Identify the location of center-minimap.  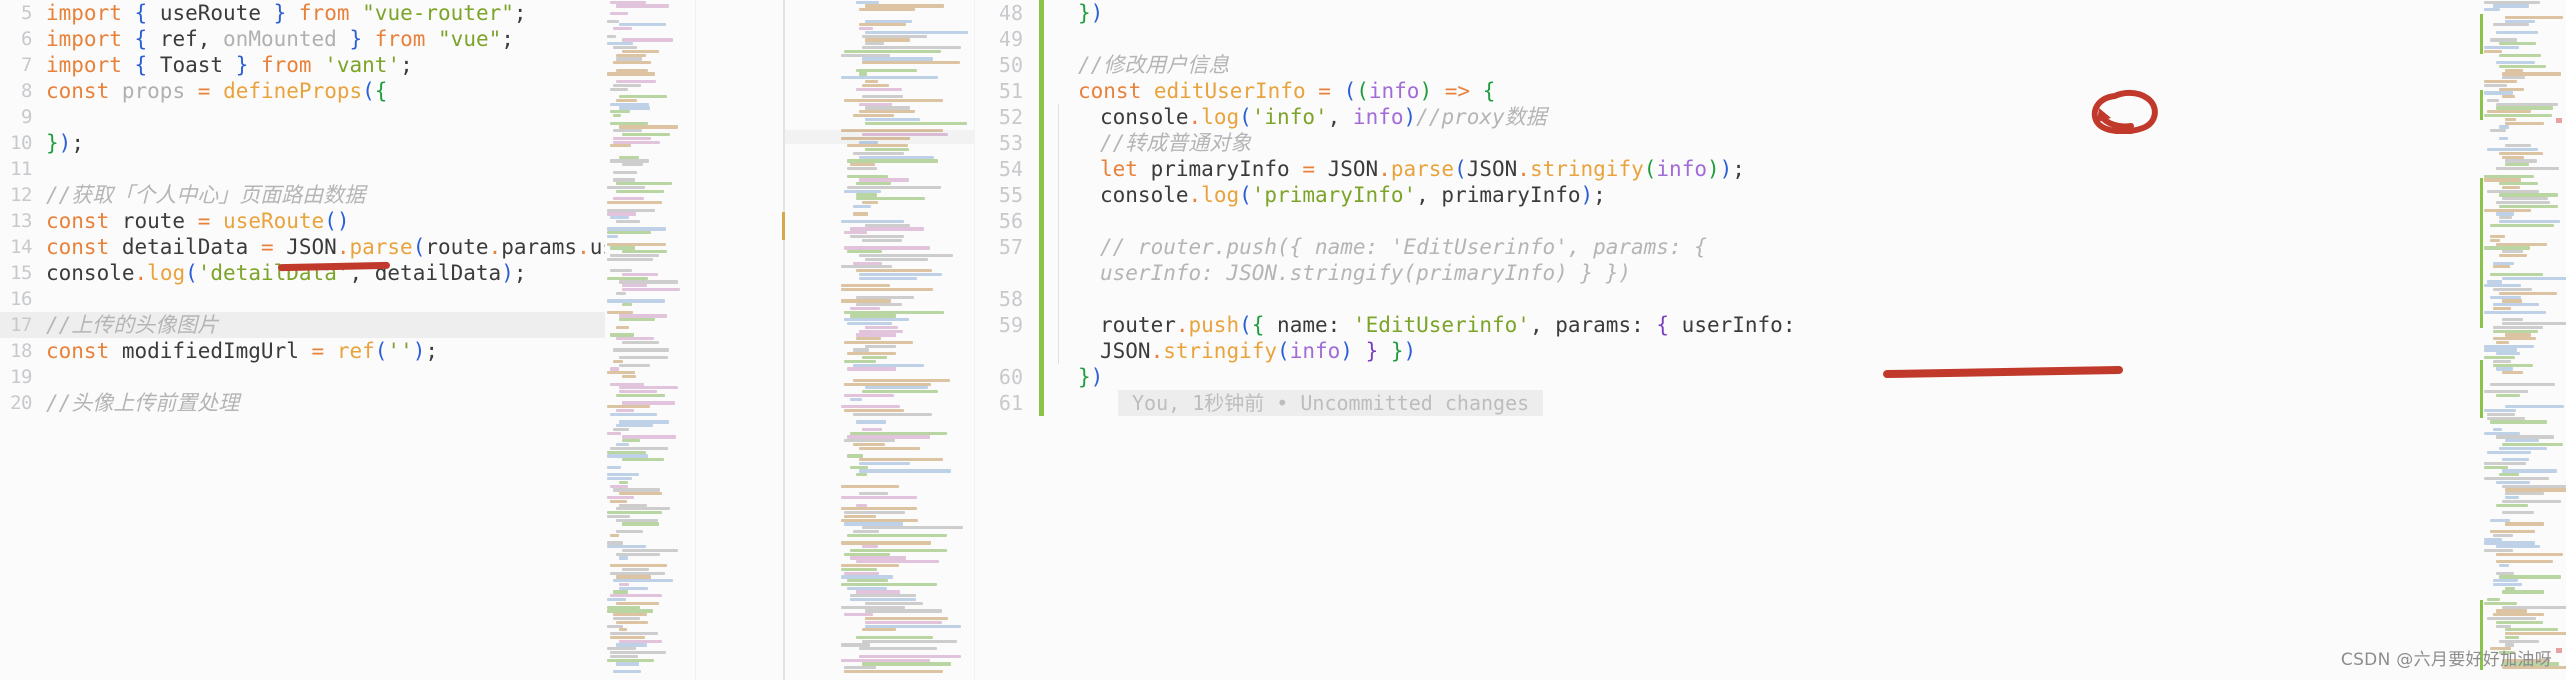
(880, 340).